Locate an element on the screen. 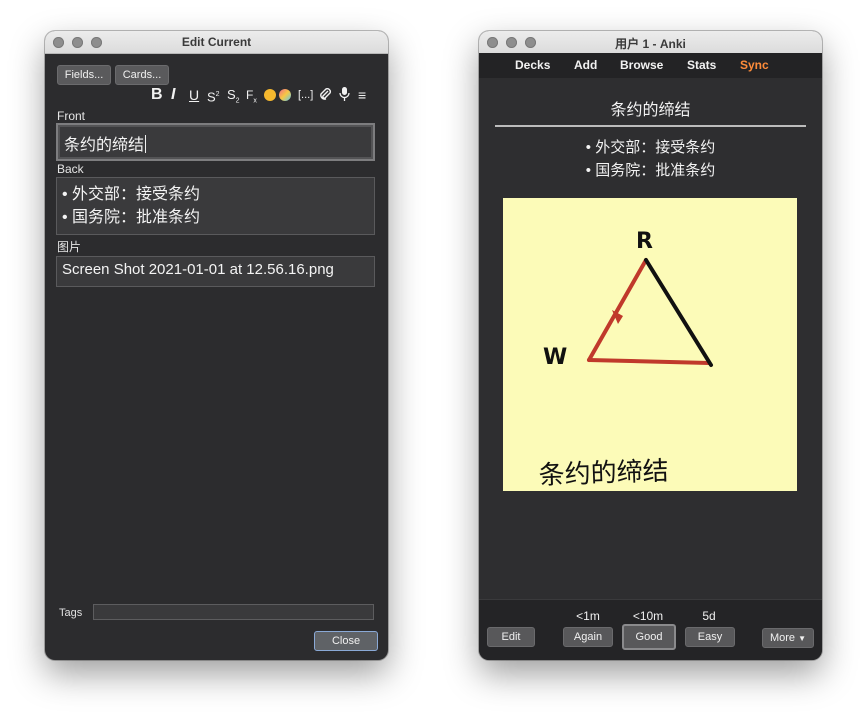 The image size is (867, 720). image-field-label: 图片 is located at coordinates (69, 247).